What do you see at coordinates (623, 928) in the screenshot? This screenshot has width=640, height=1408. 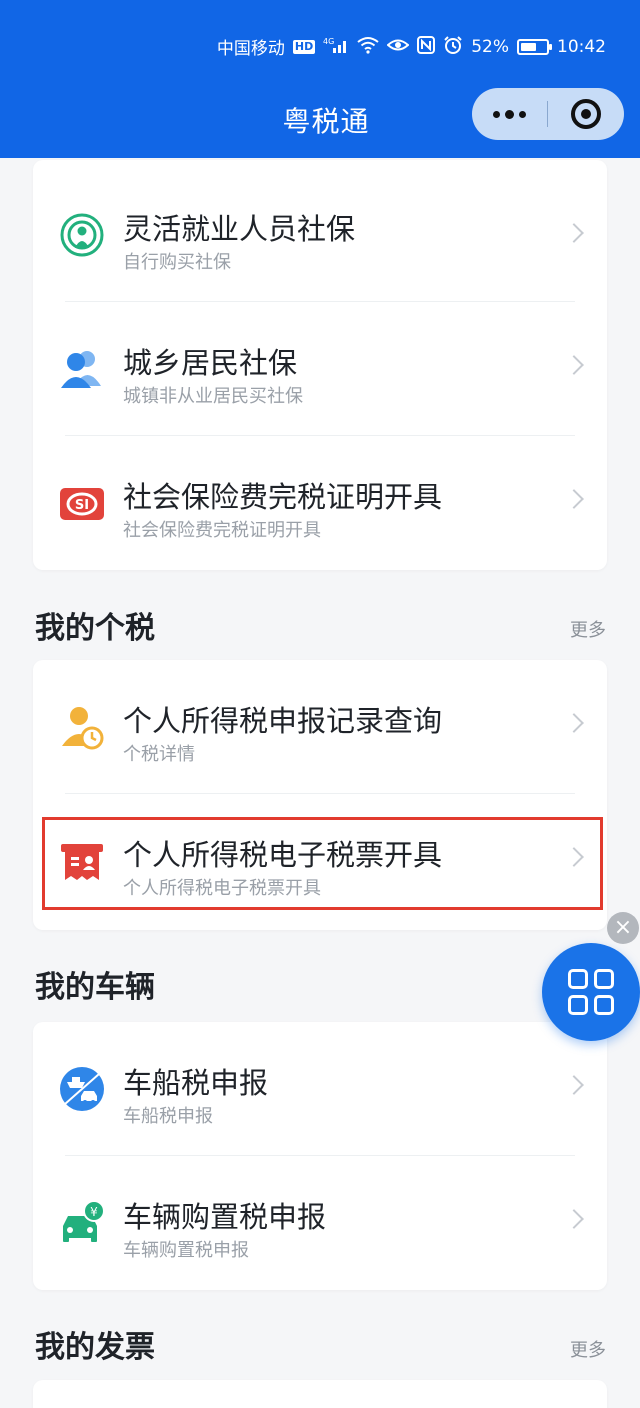 I see `fab-close-button: ×` at bounding box center [623, 928].